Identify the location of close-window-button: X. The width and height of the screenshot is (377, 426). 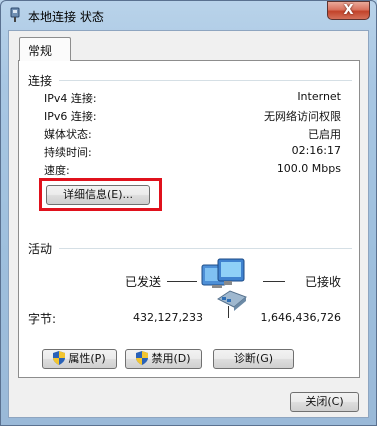
(348, 10).